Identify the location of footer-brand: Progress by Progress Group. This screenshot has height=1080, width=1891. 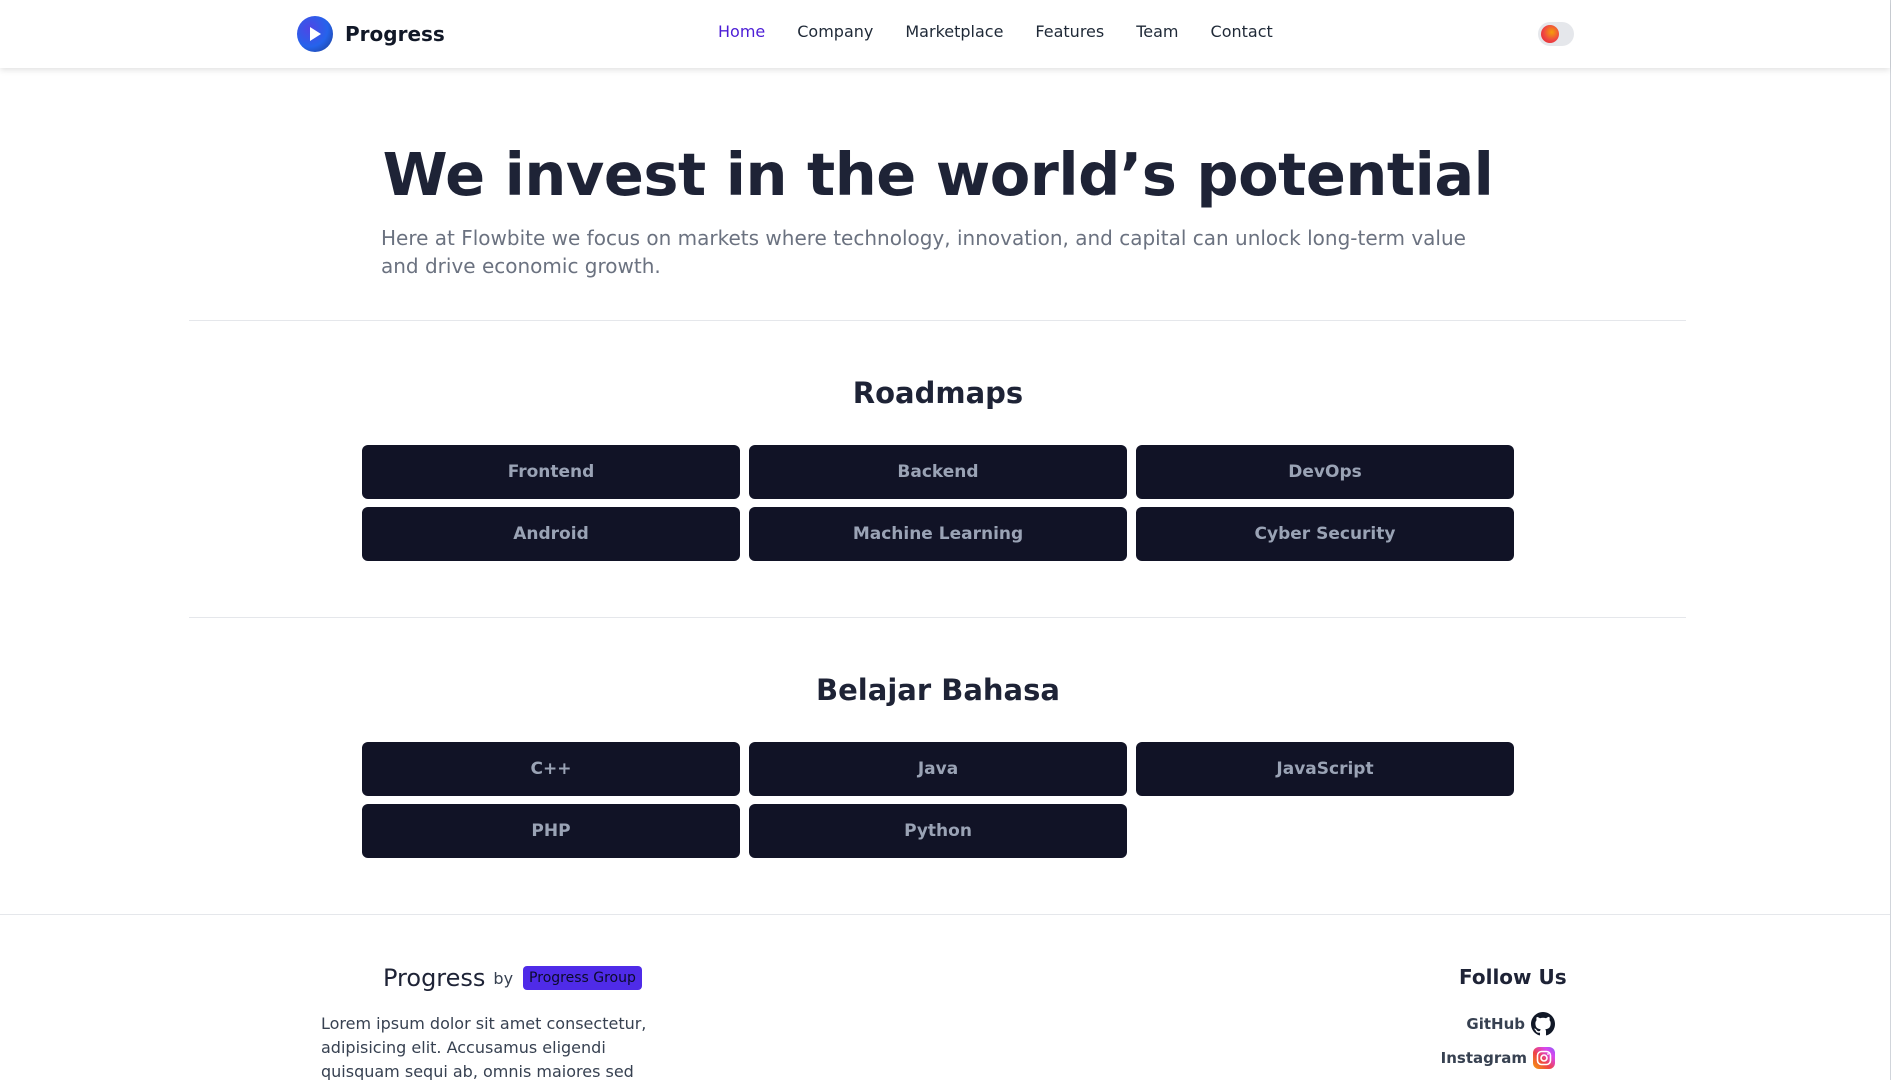
(512, 978).